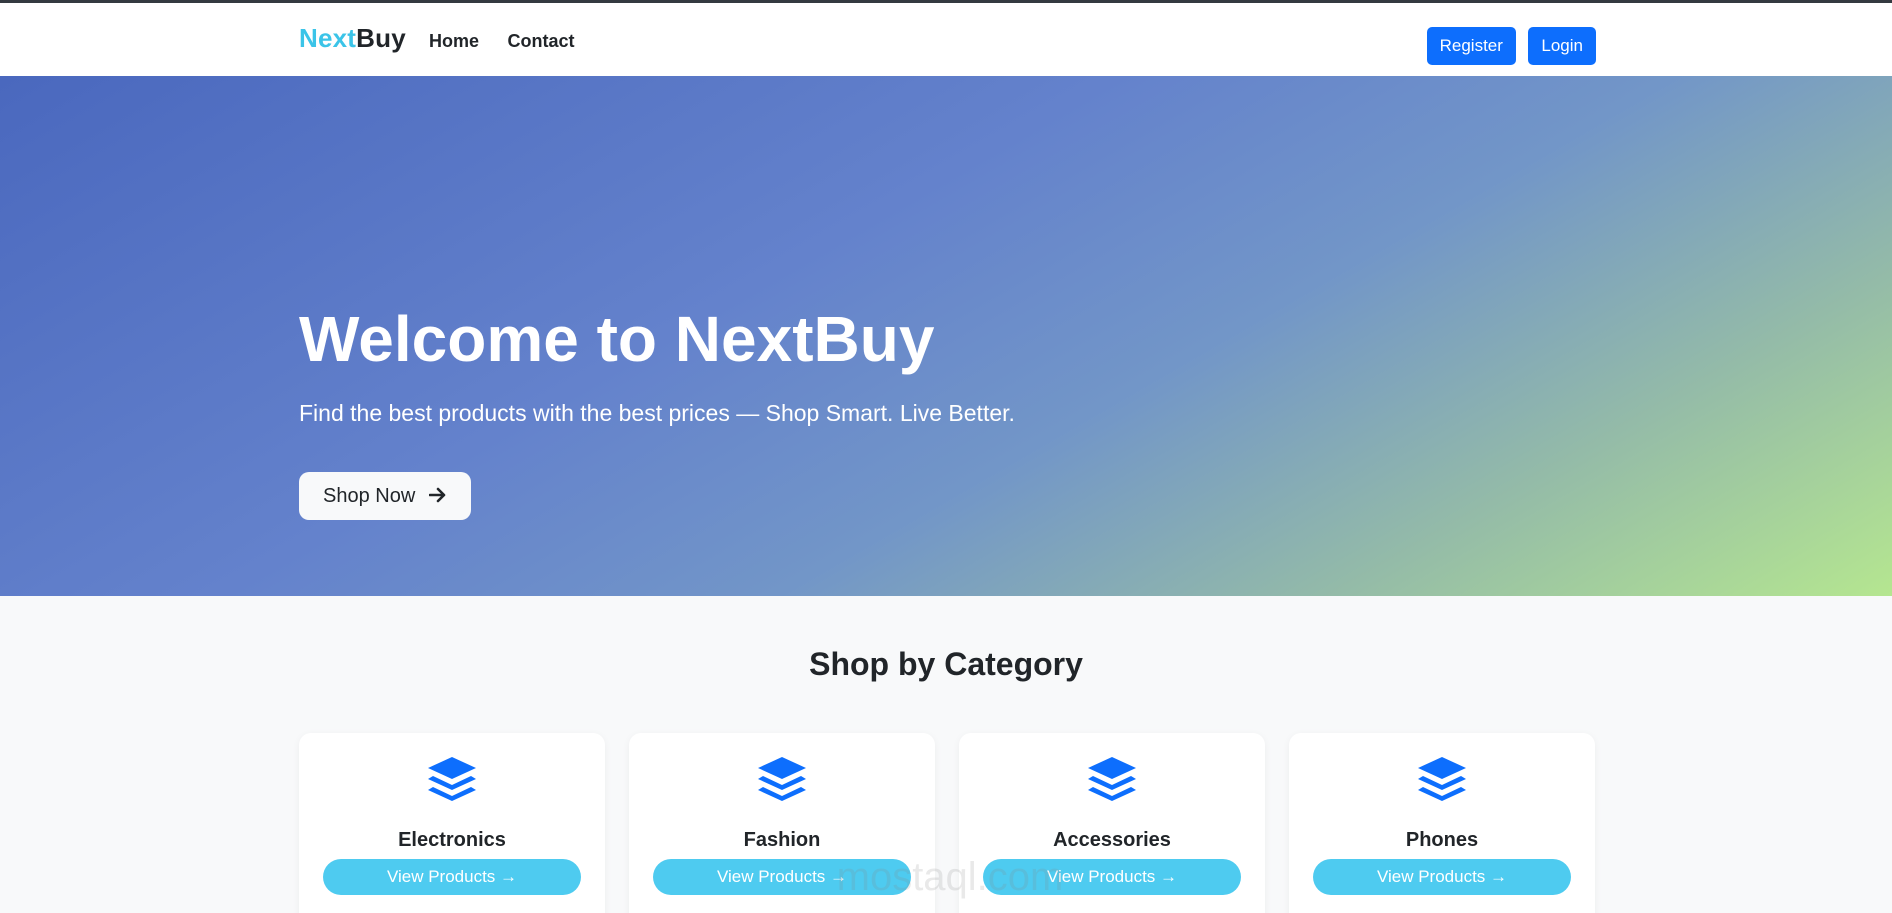 The image size is (1892, 913). I want to click on brand-logo: NextBuy, so click(352, 38).